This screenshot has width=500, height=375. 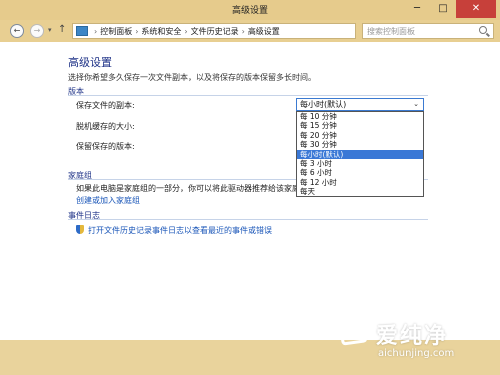 I want to click on back-button: ←, so click(x=17, y=31).